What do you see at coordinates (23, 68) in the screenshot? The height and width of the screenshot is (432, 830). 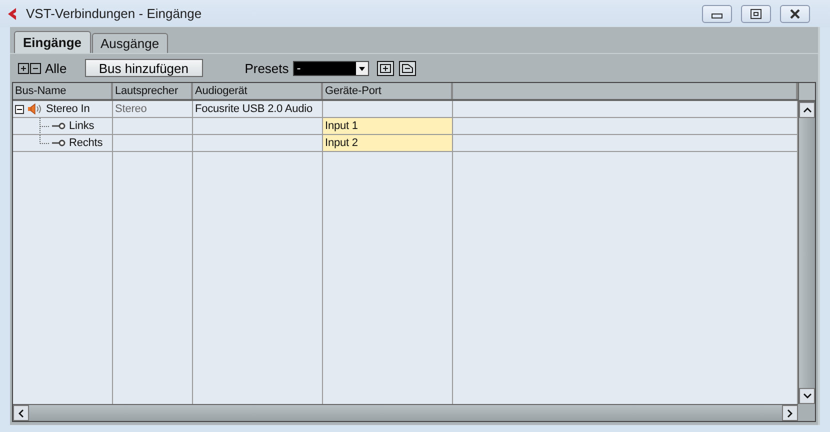 I see `expand-all-icon` at bounding box center [23, 68].